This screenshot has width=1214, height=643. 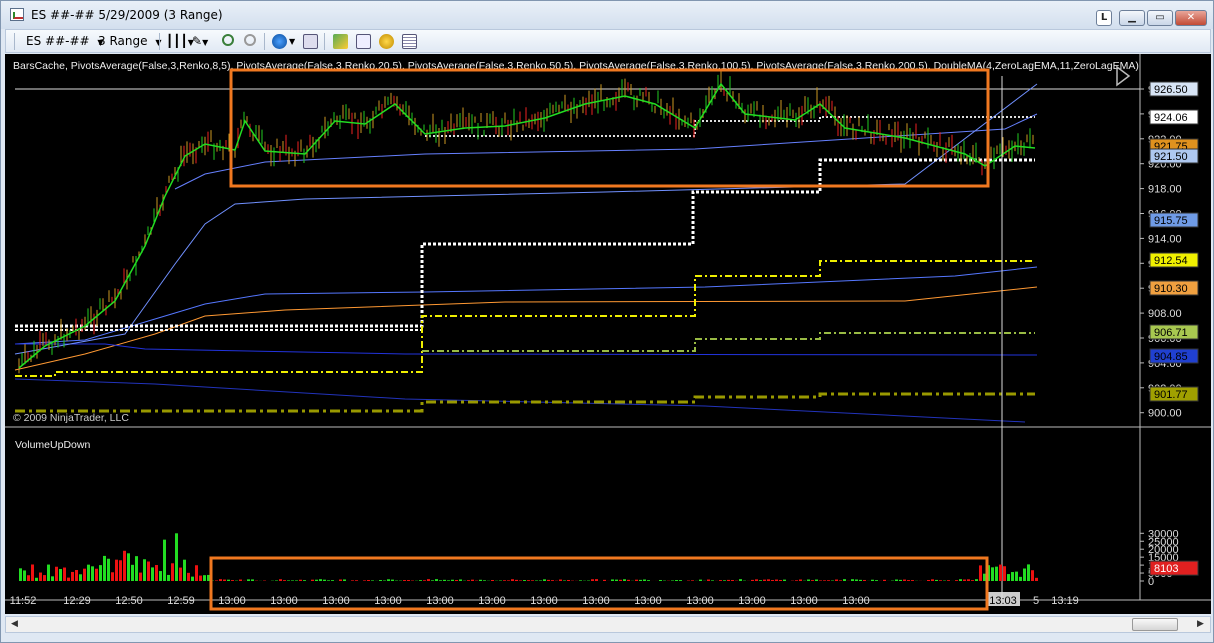 What do you see at coordinates (14, 624) in the screenshot?
I see `scroll-left-icon: ◀` at bounding box center [14, 624].